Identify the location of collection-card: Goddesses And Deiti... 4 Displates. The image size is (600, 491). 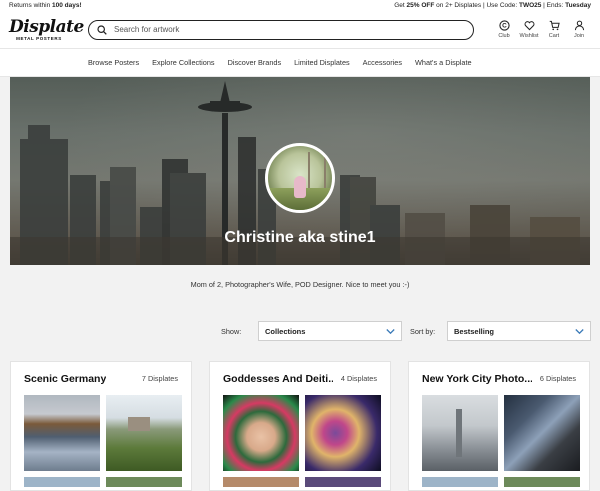
(300, 426).